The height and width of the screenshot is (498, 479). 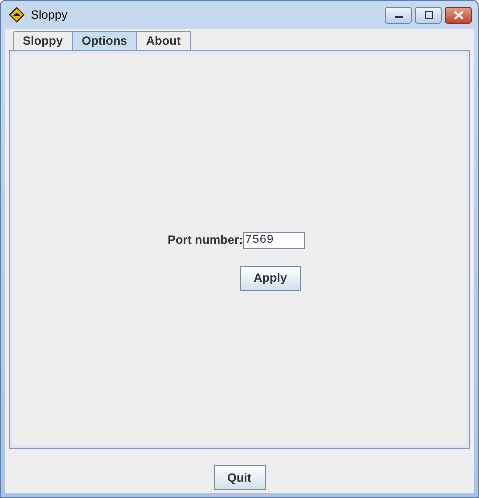 What do you see at coordinates (274, 240) in the screenshot?
I see `port-field: 7569` at bounding box center [274, 240].